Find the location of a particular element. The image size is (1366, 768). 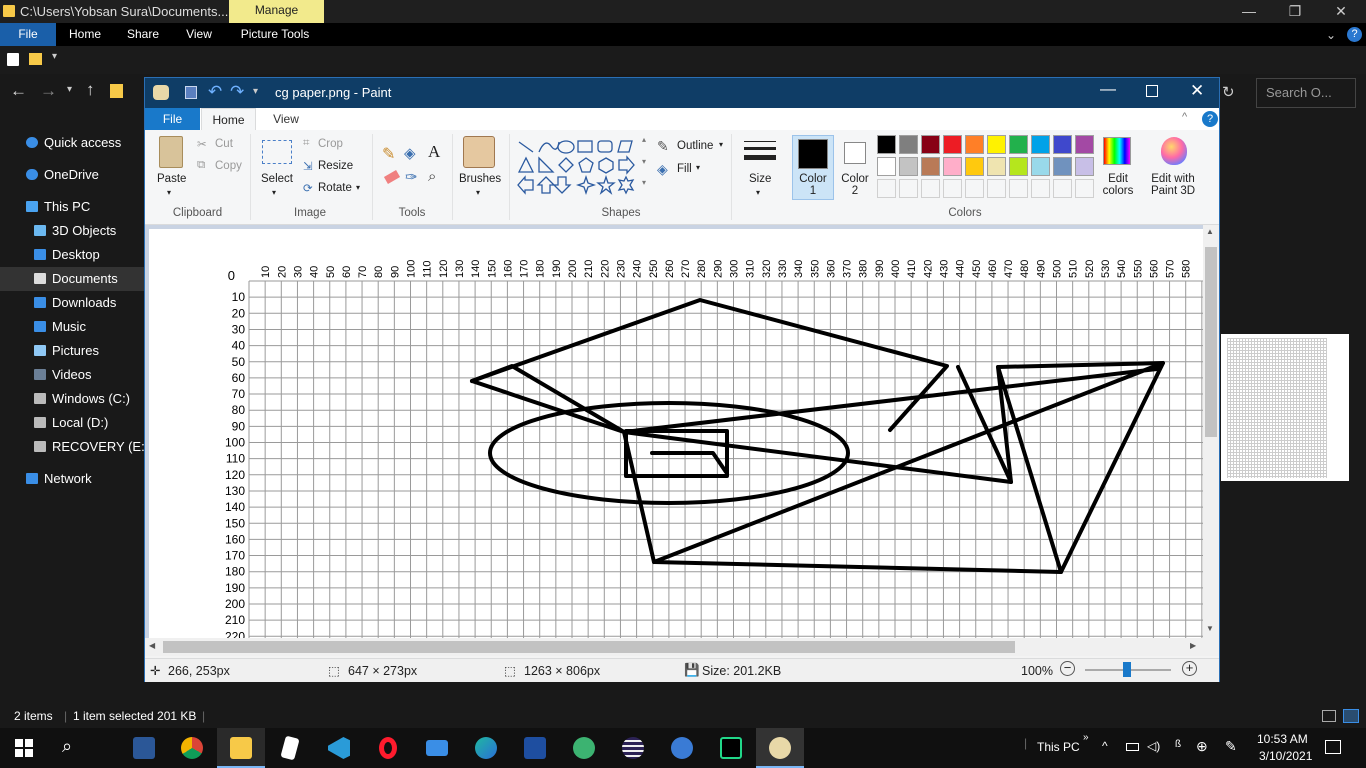

shapes-gallery is located at coordinates (585, 169).